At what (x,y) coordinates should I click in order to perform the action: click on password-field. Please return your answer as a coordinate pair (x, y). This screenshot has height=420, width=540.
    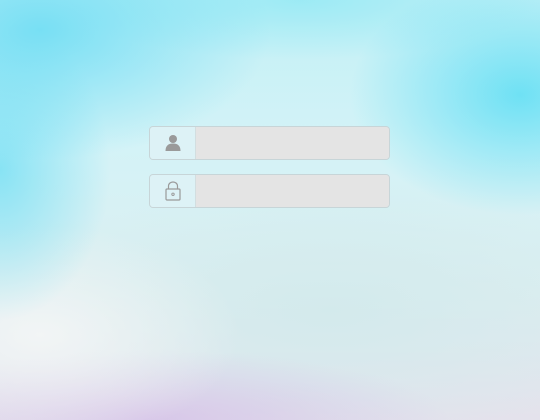
    Looking at the image, I should click on (269, 191).